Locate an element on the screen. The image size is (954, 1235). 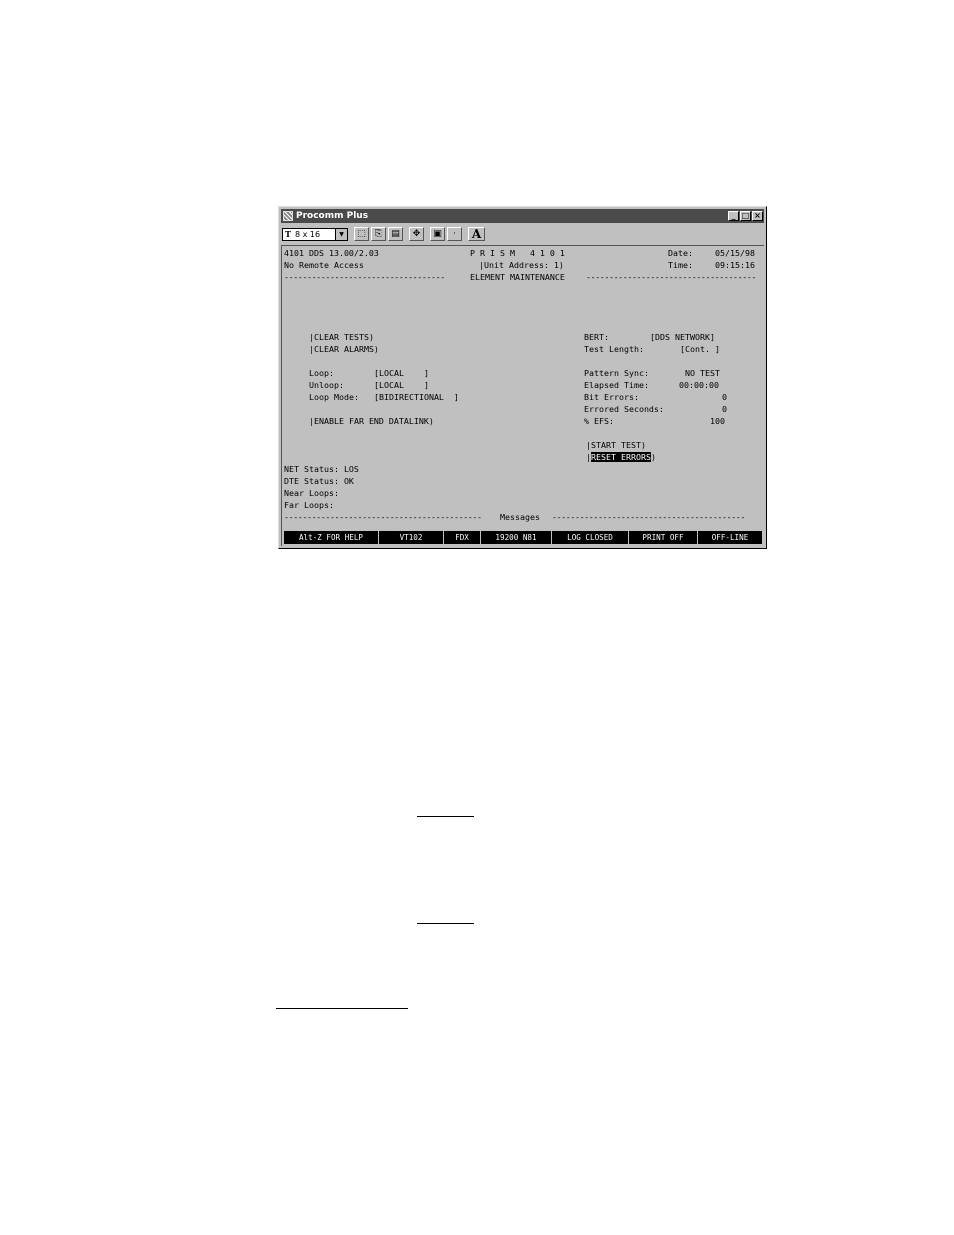
errored-seconds-label: Errored Seconds: is located at coordinates (624, 409).